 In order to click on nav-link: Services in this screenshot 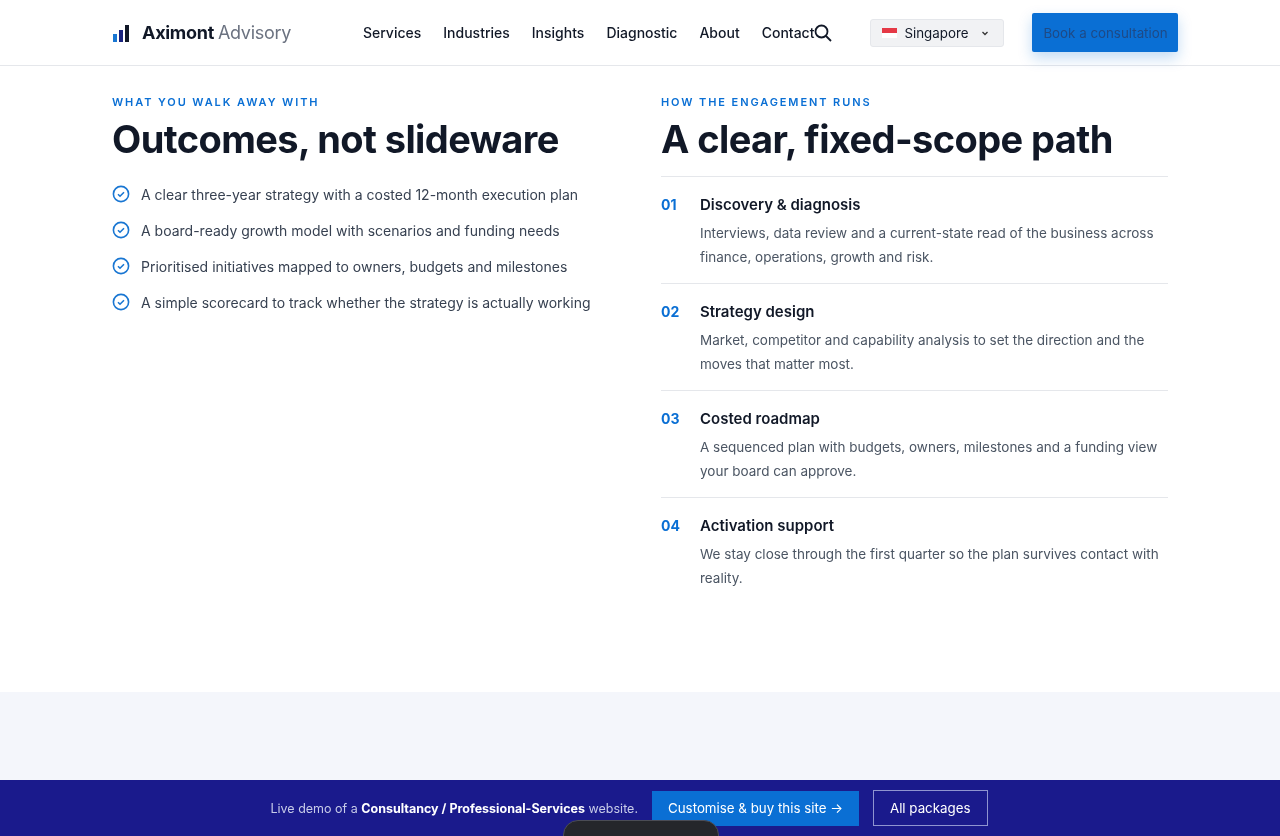, I will do `click(392, 32)`.